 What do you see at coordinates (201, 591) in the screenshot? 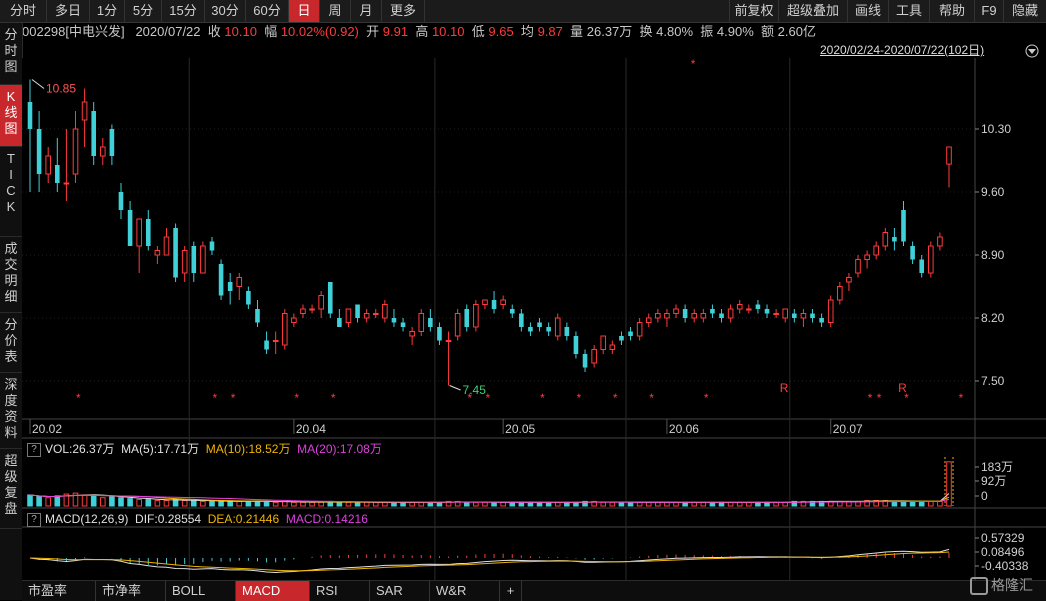
I see `indicator-tab-2: BOLL` at bounding box center [201, 591].